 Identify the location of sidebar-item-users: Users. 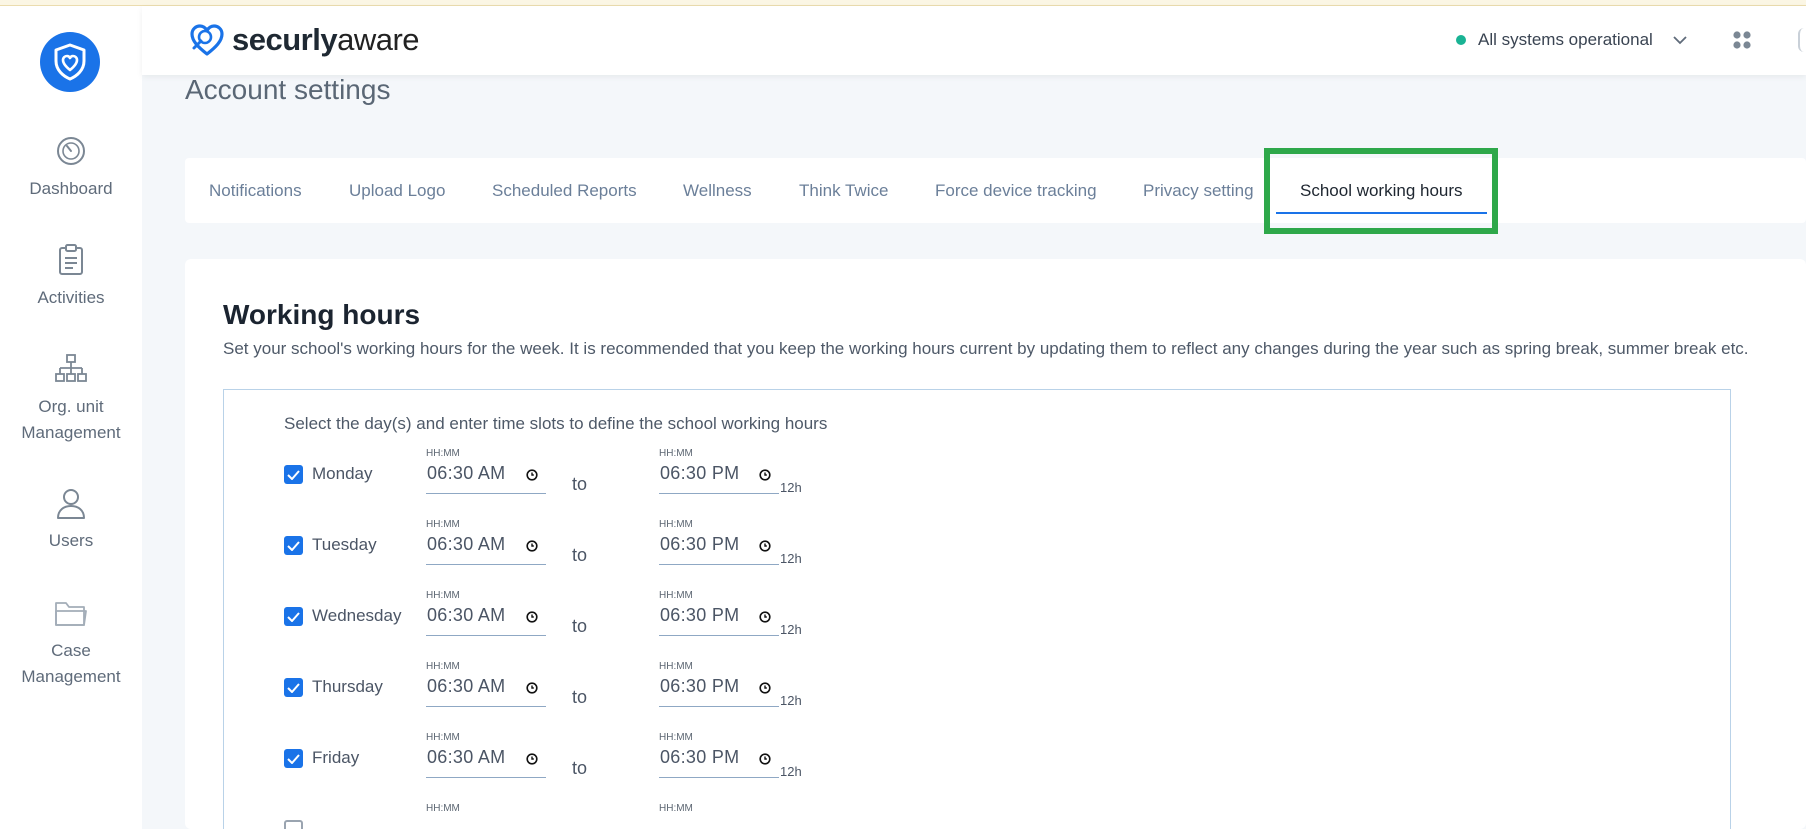
(71, 520).